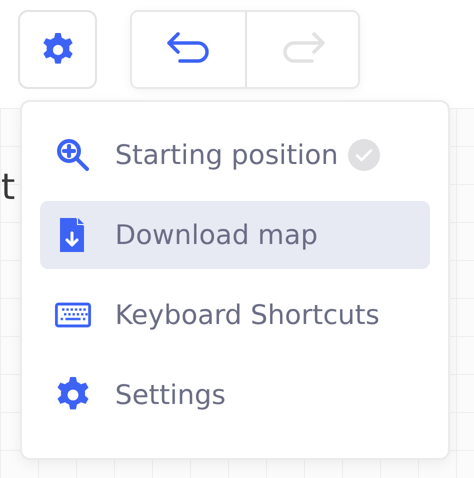 This screenshot has width=474, height=478. Describe the element at coordinates (73, 155) in the screenshot. I see `zoom-in-icon` at that location.